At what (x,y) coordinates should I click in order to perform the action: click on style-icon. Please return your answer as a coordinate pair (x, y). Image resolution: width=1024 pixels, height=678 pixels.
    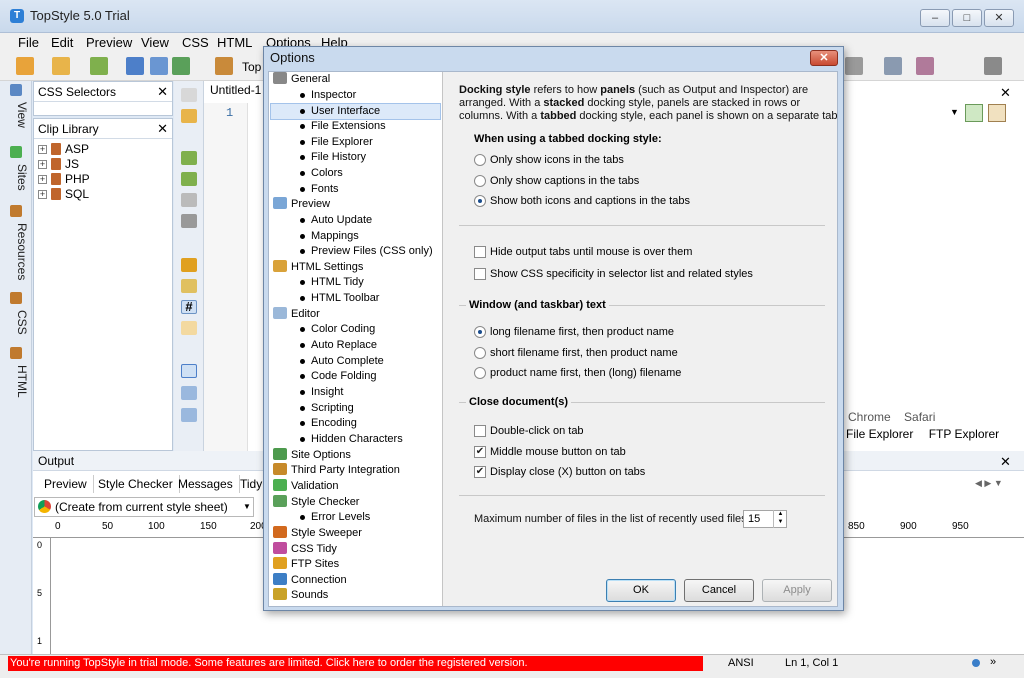
    Looking at the image, I should click on (925, 66).